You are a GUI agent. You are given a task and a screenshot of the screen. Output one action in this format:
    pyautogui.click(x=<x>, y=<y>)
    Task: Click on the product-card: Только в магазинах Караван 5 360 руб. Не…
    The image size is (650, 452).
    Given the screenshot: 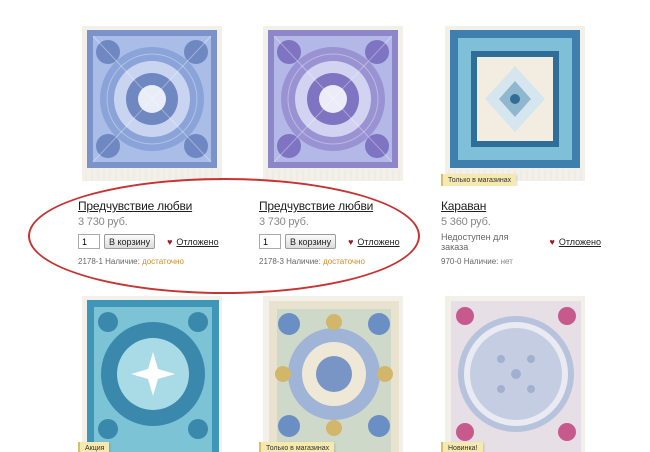 What is the action you would take?
    pyautogui.click(x=521, y=146)
    